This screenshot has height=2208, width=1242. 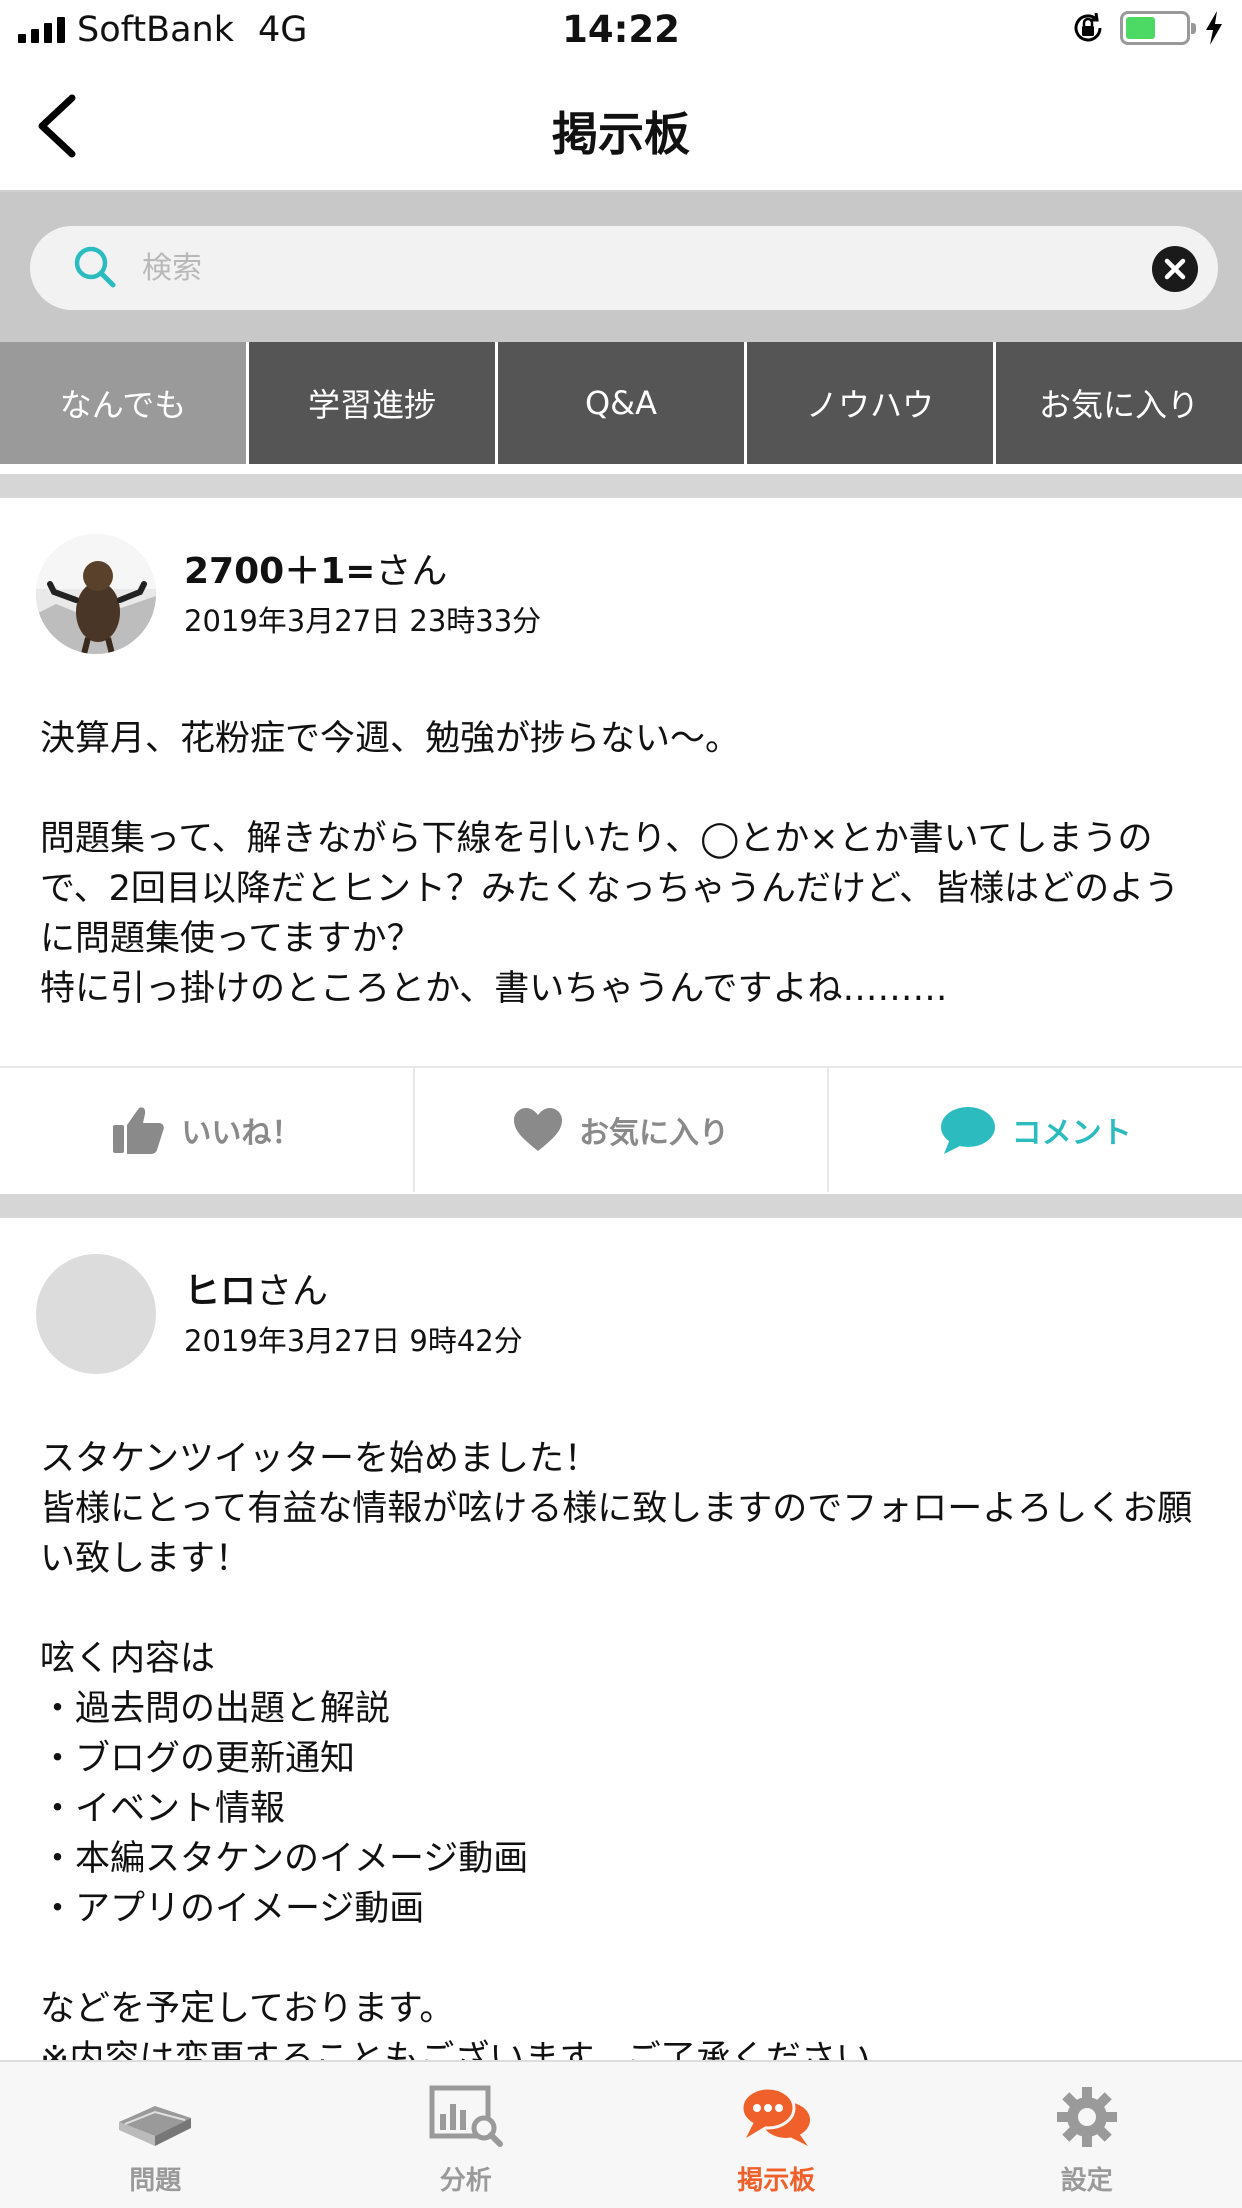 I want to click on tabbar-item-board: 掲示板, so click(x=776, y=2135).